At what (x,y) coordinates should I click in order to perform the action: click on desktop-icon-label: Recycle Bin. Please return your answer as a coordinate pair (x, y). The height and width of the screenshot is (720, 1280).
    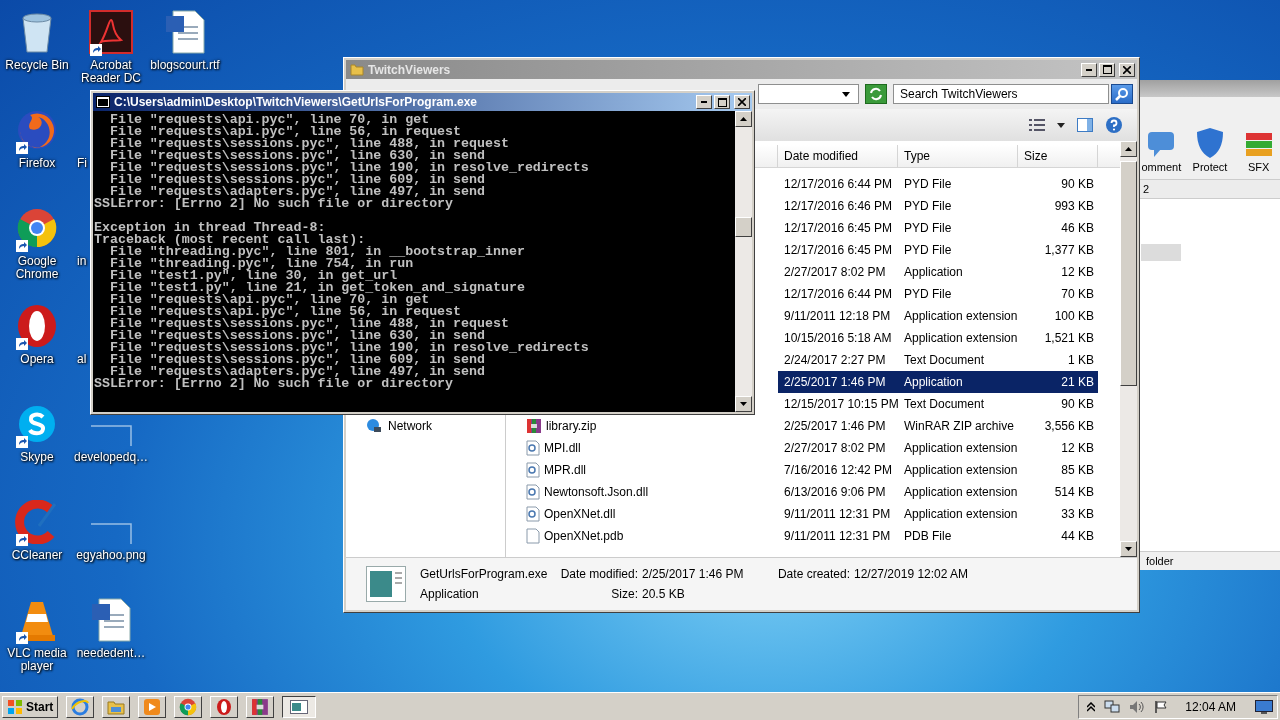
    Looking at the image, I should click on (37, 65).